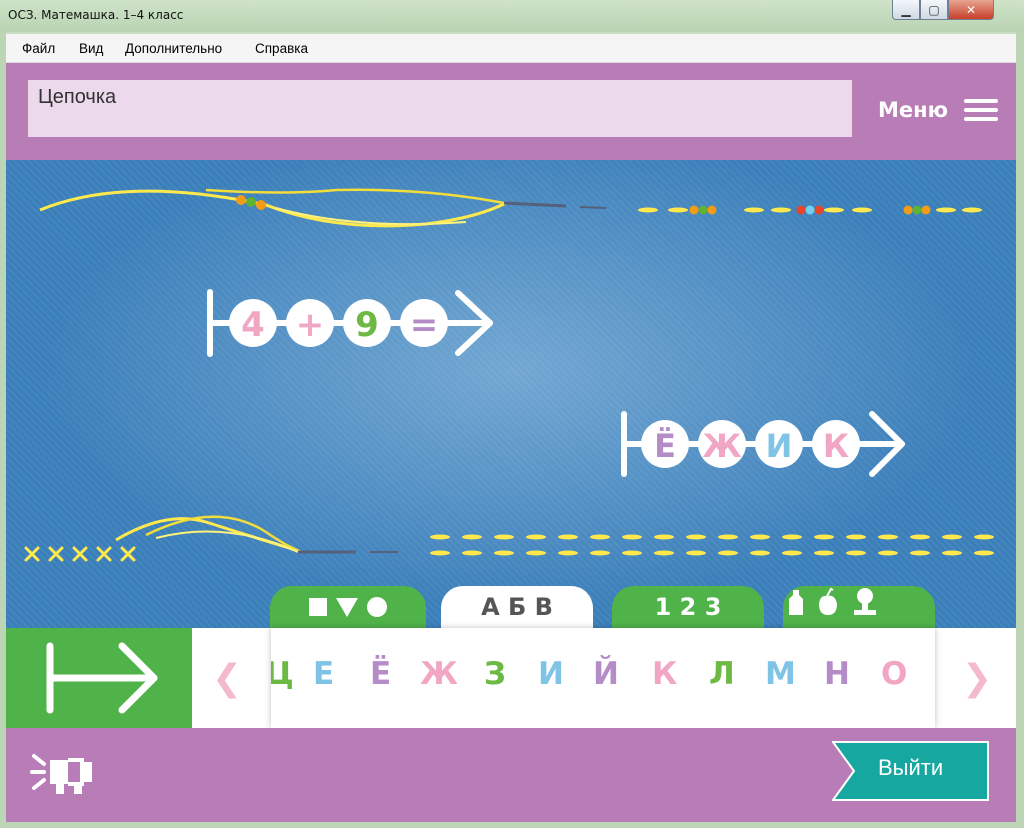 This screenshot has height=828, width=1024. I want to click on chain-math-item: =, so click(424, 323).